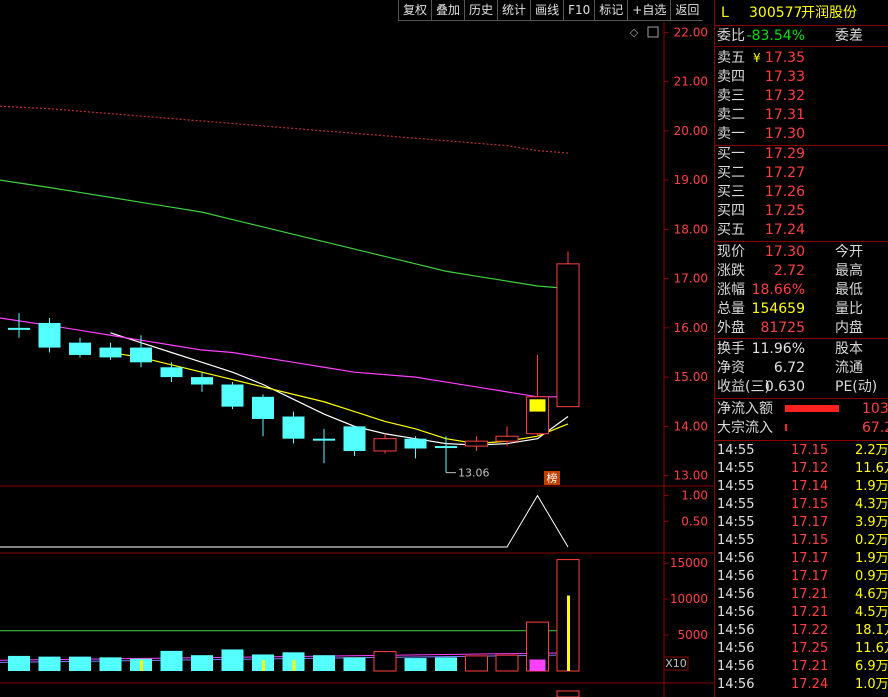  What do you see at coordinates (801, 211) in the screenshot?
I see `bid-row: 买四 17.25` at bounding box center [801, 211].